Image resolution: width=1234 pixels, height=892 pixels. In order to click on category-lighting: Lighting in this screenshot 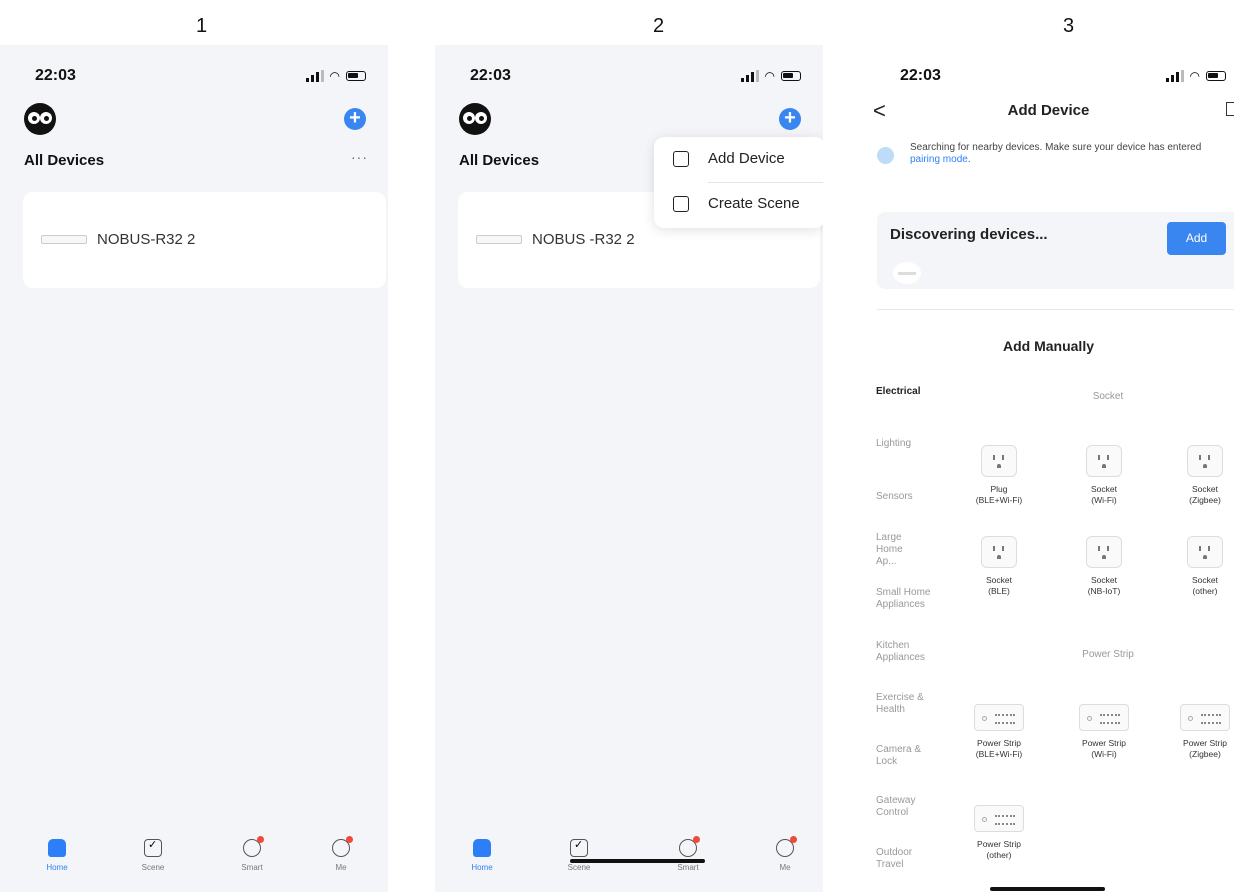, I will do `click(893, 444)`.